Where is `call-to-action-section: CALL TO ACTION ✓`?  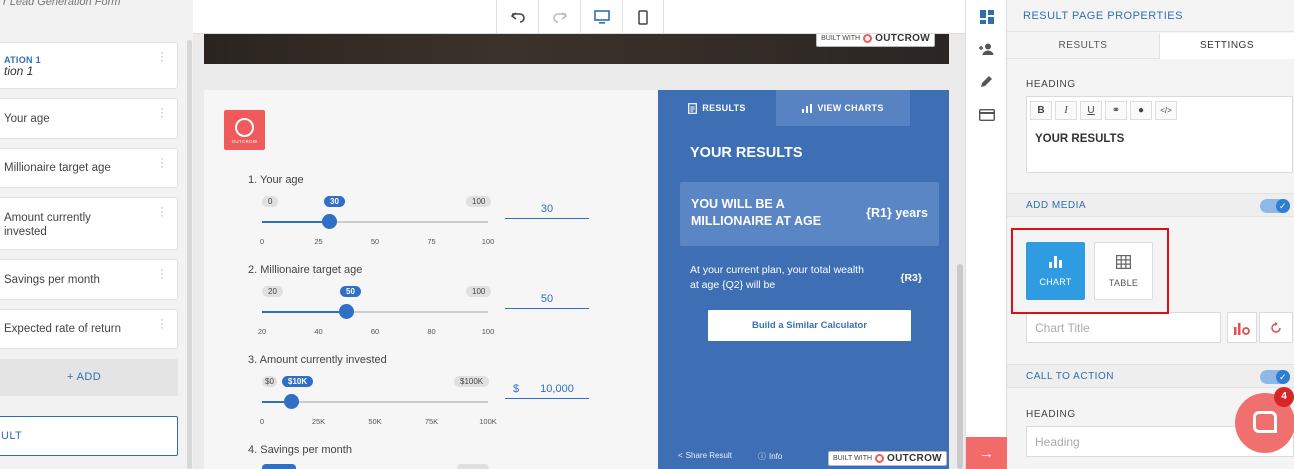 call-to-action-section: CALL TO ACTION ✓ is located at coordinates (1150, 376).